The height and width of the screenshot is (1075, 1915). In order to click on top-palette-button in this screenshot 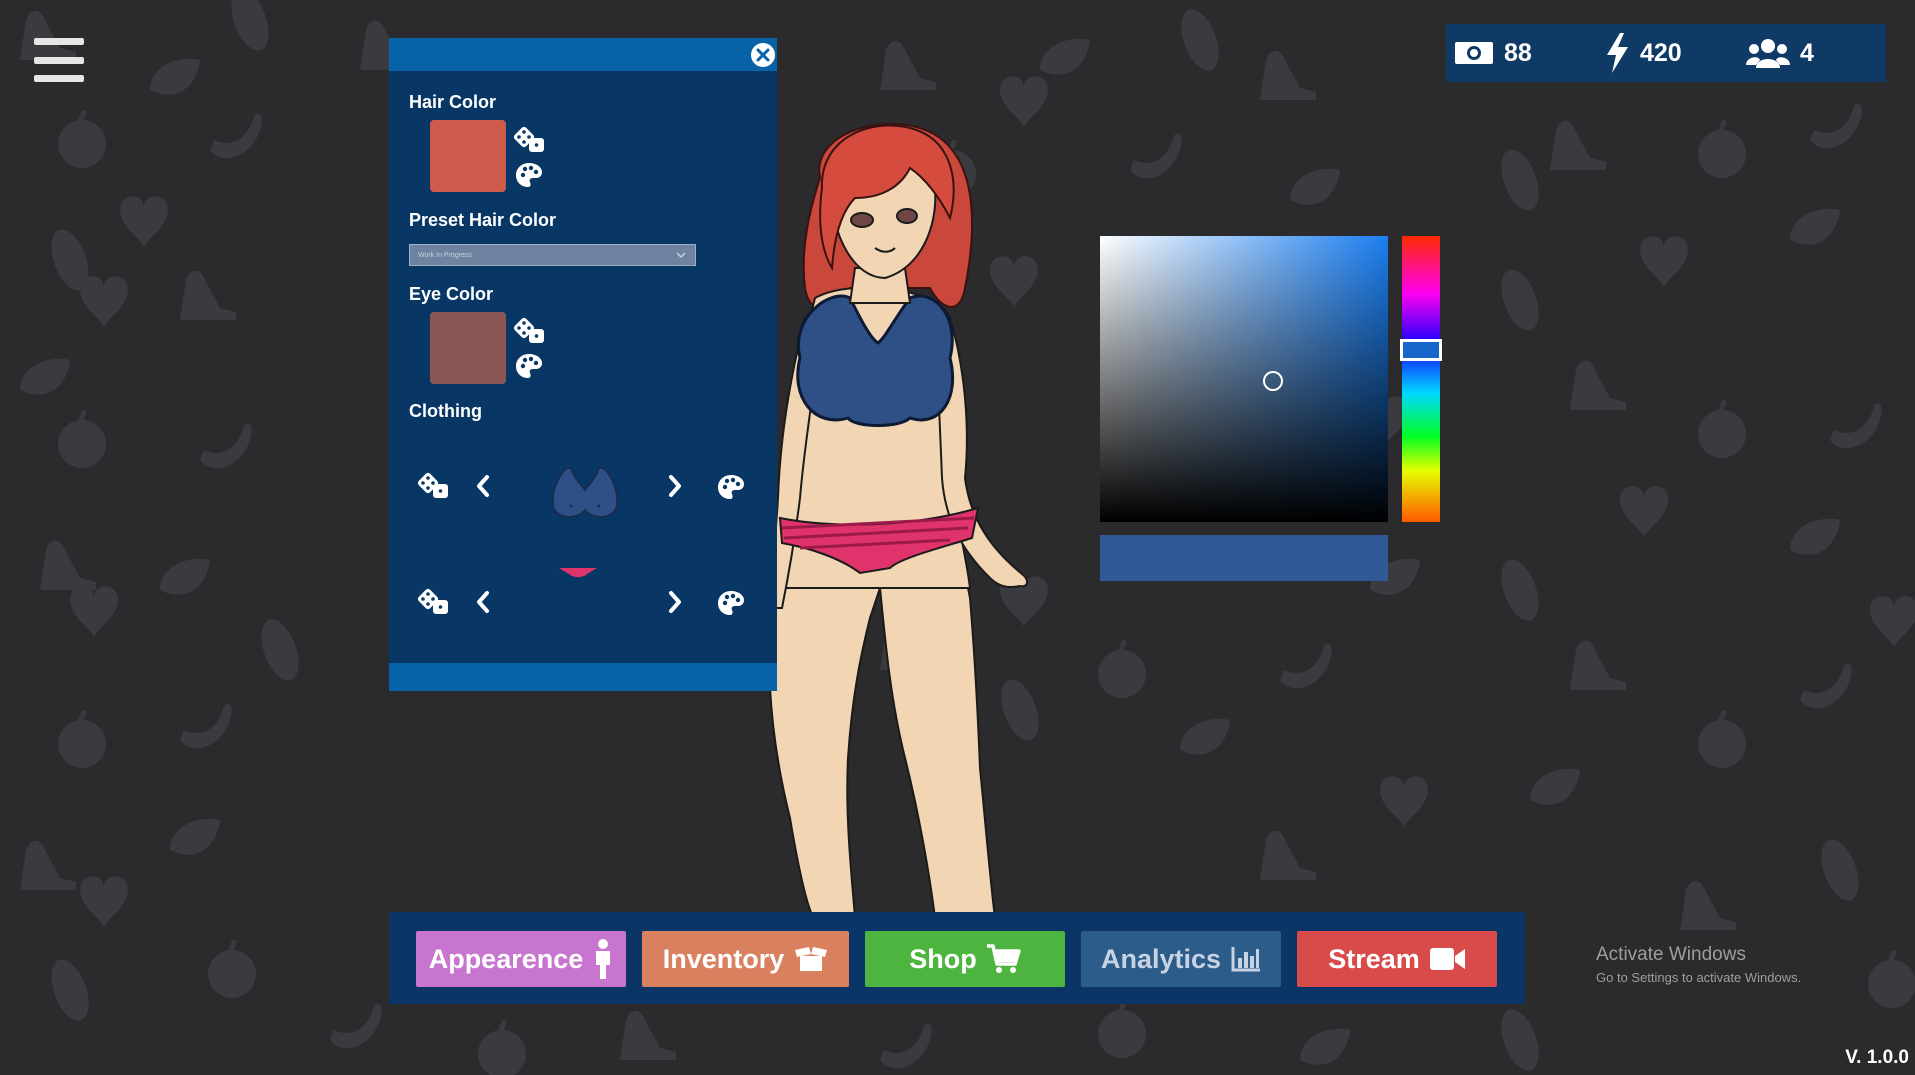, I will do `click(731, 487)`.